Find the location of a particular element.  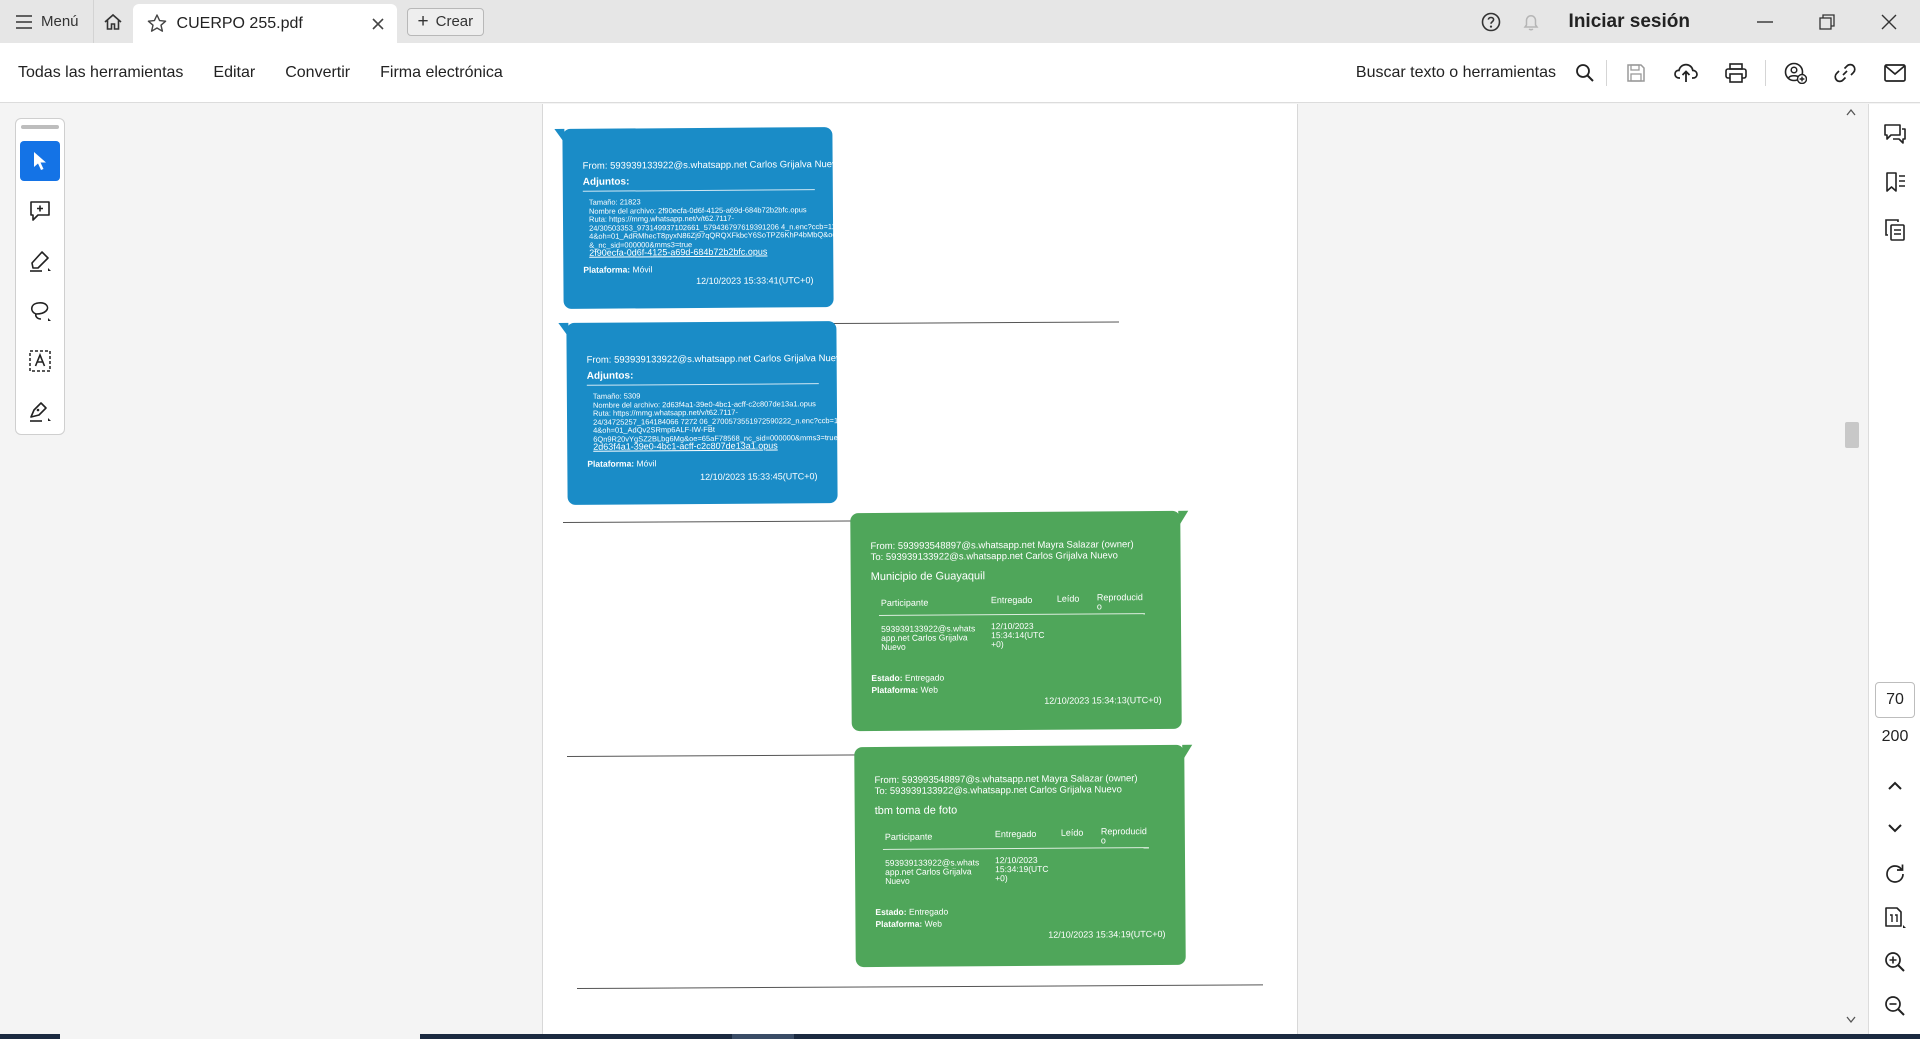

platform-value: Web is located at coordinates (929, 689).